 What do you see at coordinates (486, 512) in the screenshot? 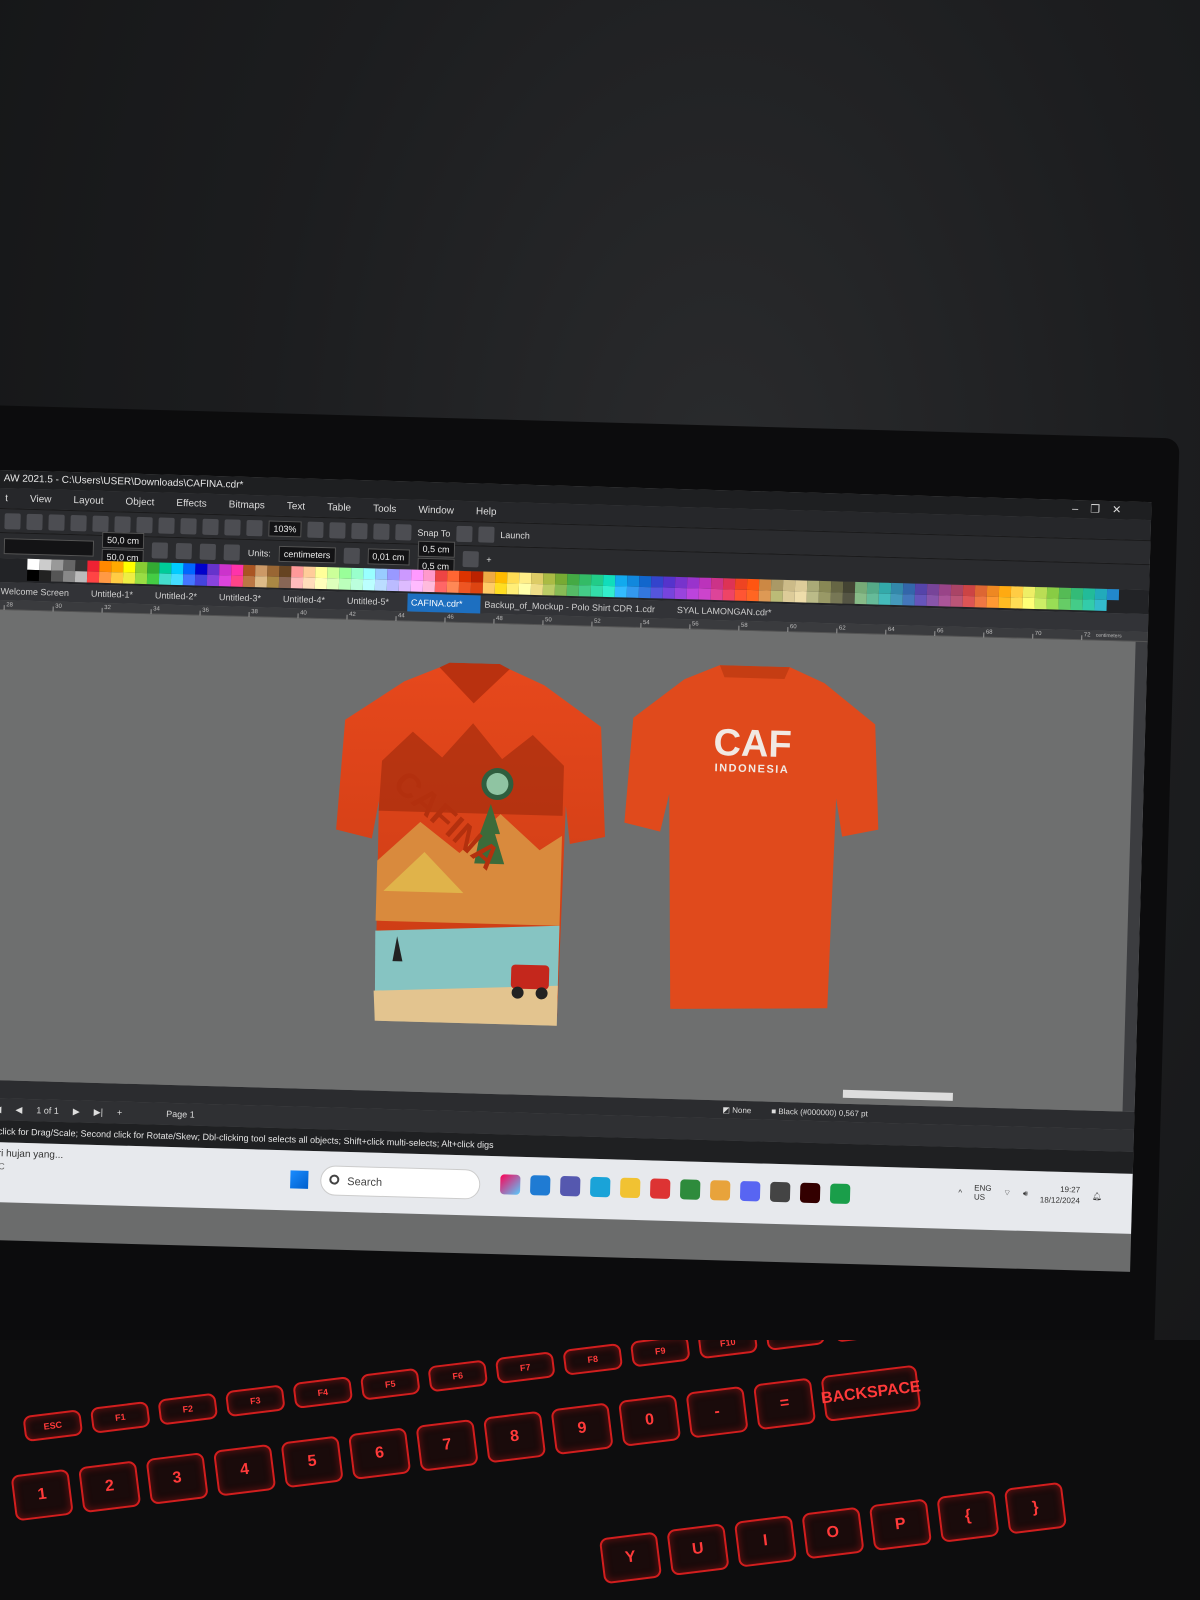
I see `menu-item-help: Help` at bounding box center [486, 512].